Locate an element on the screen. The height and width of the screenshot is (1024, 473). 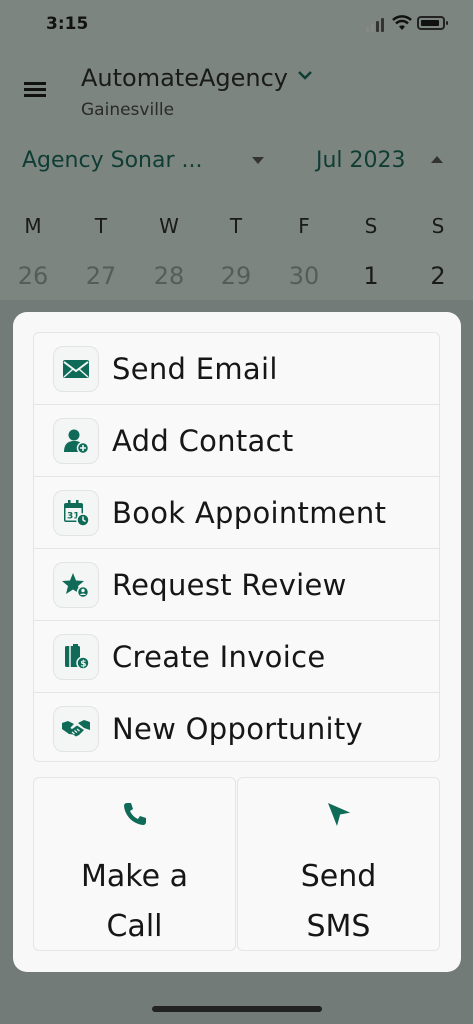
battery-icon is located at coordinates (432, 23).